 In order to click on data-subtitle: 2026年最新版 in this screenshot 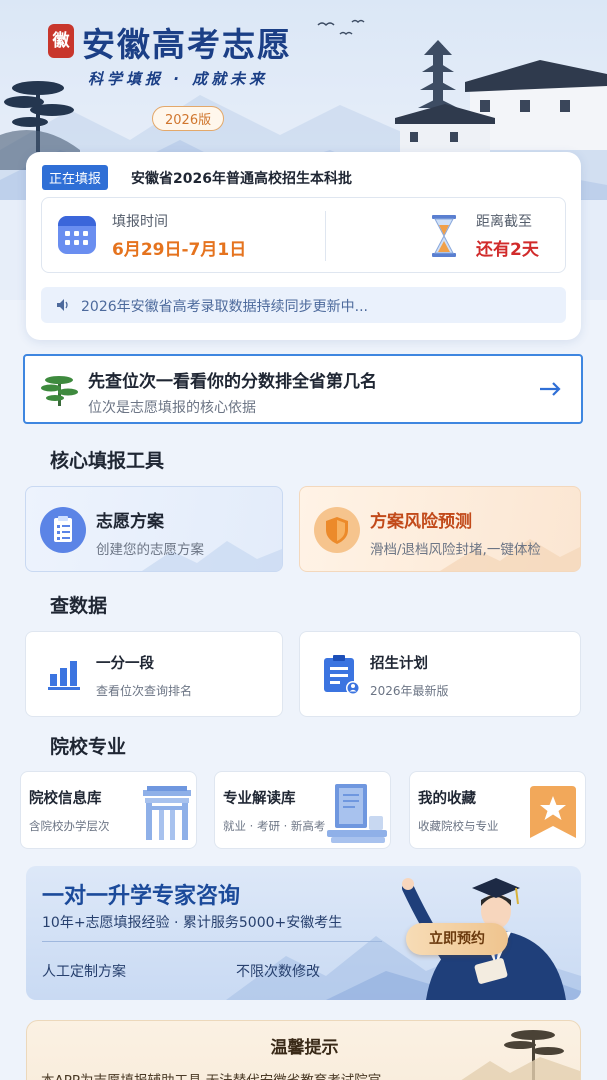, I will do `click(409, 691)`.